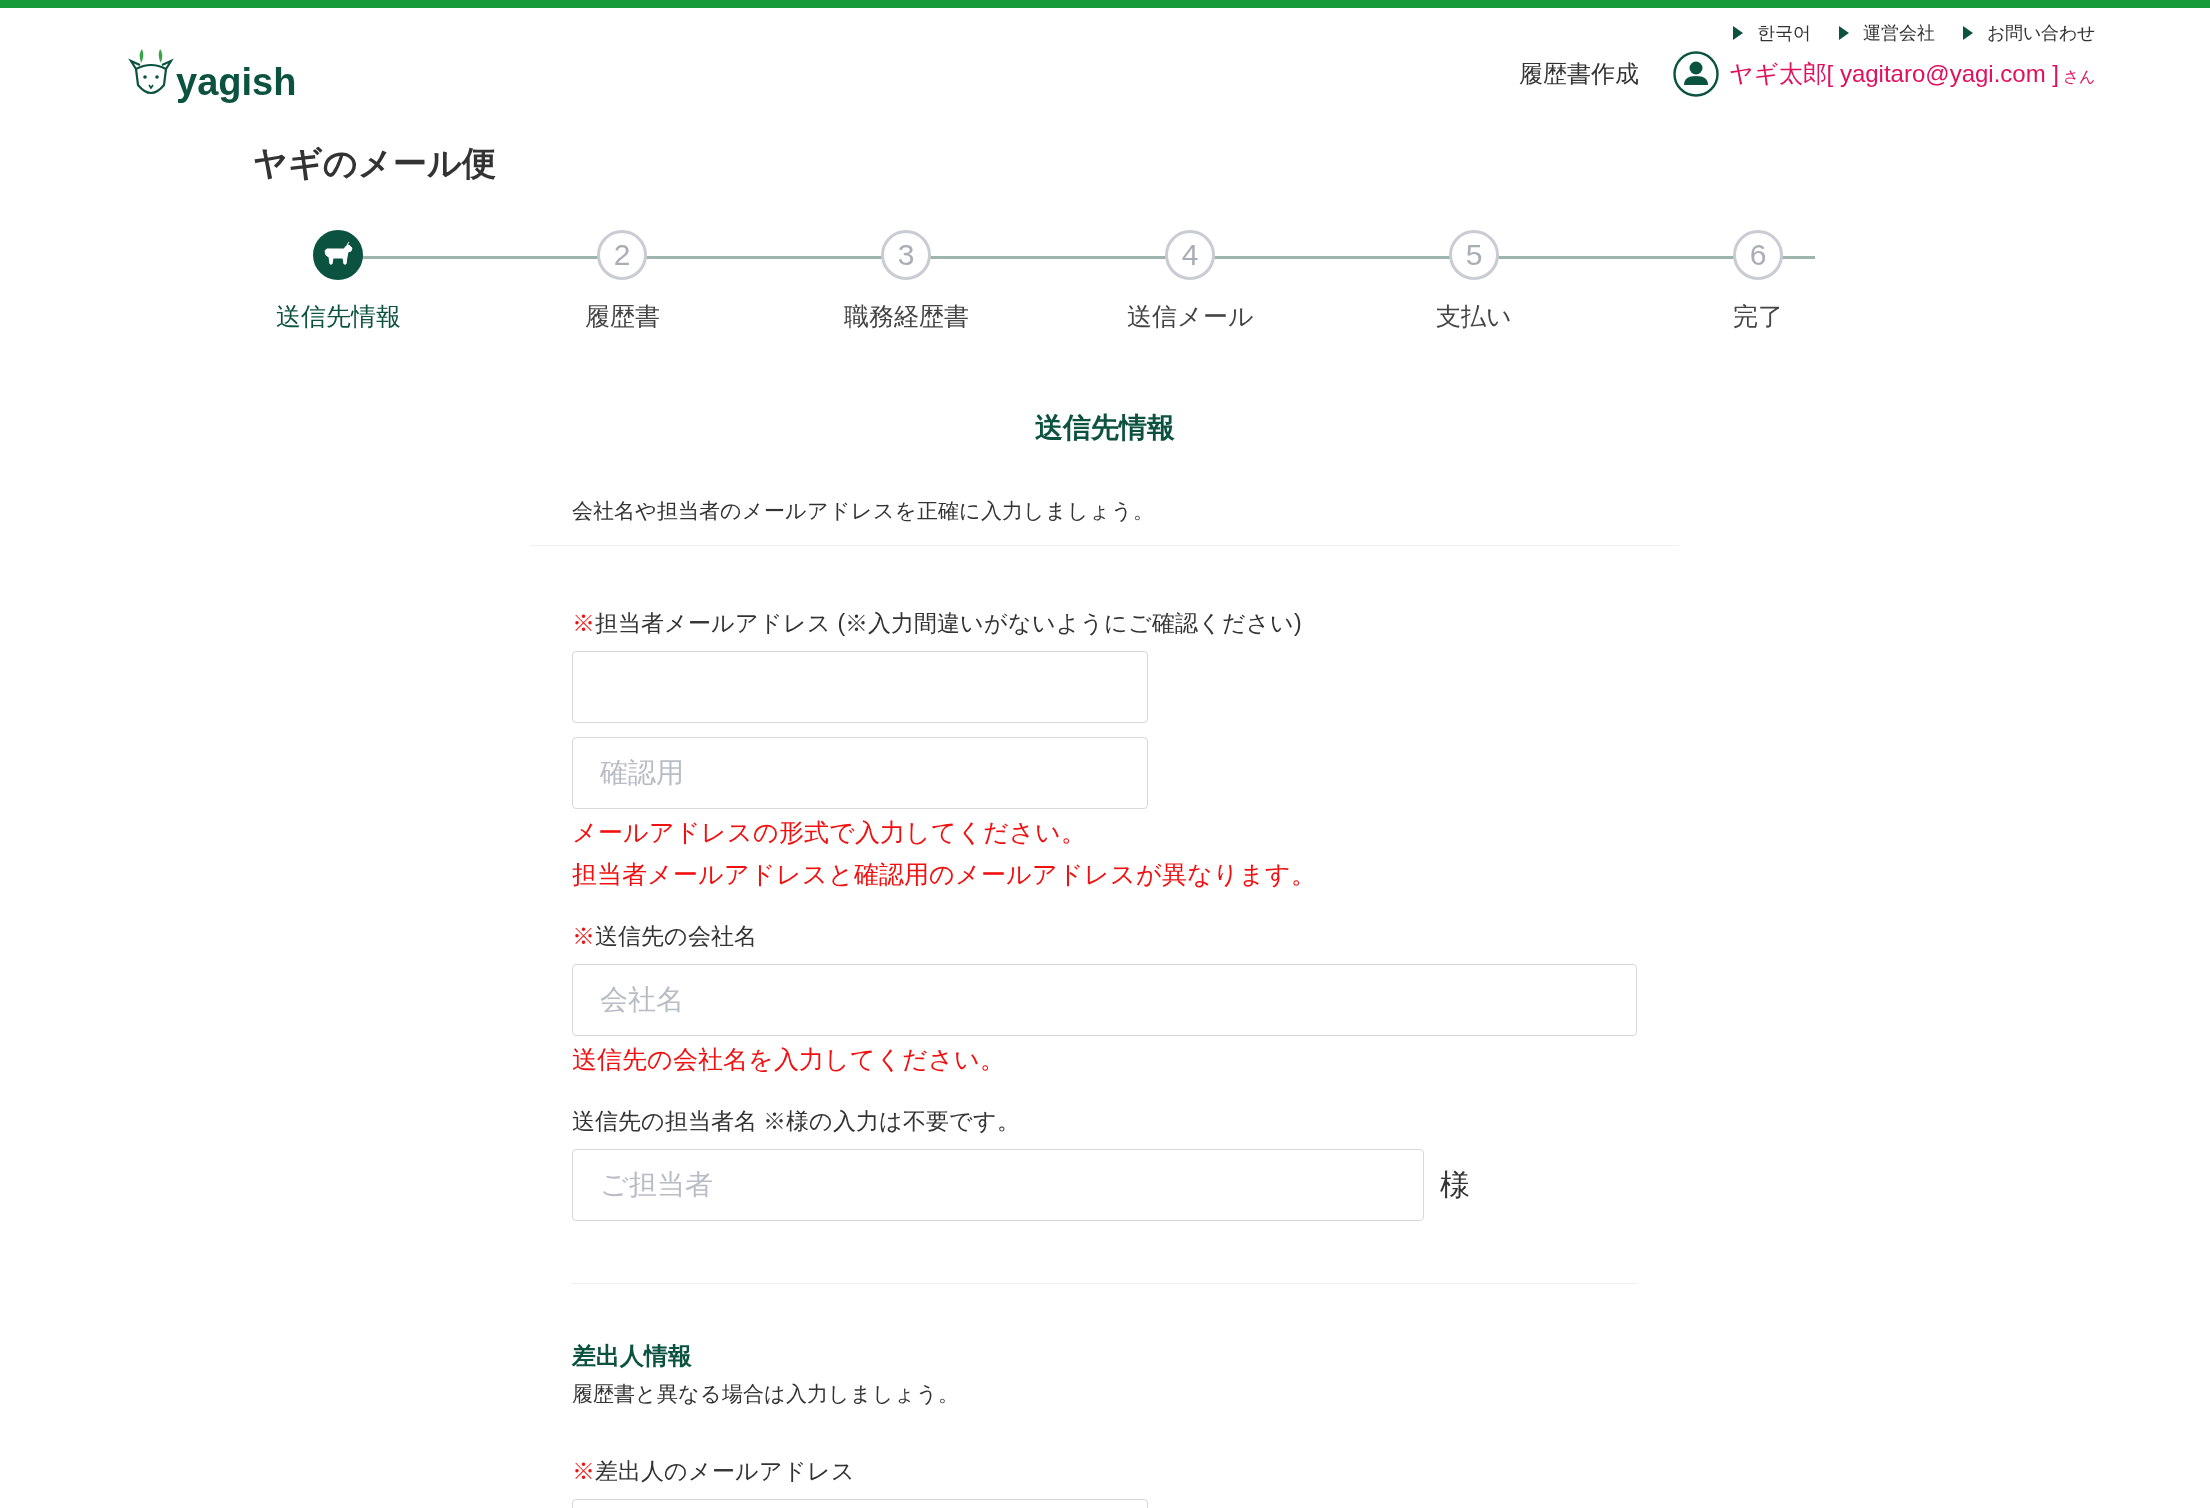 This screenshot has width=2210, height=1508. What do you see at coordinates (998, 1185) in the screenshot?
I see `text-input: ご担当者` at bounding box center [998, 1185].